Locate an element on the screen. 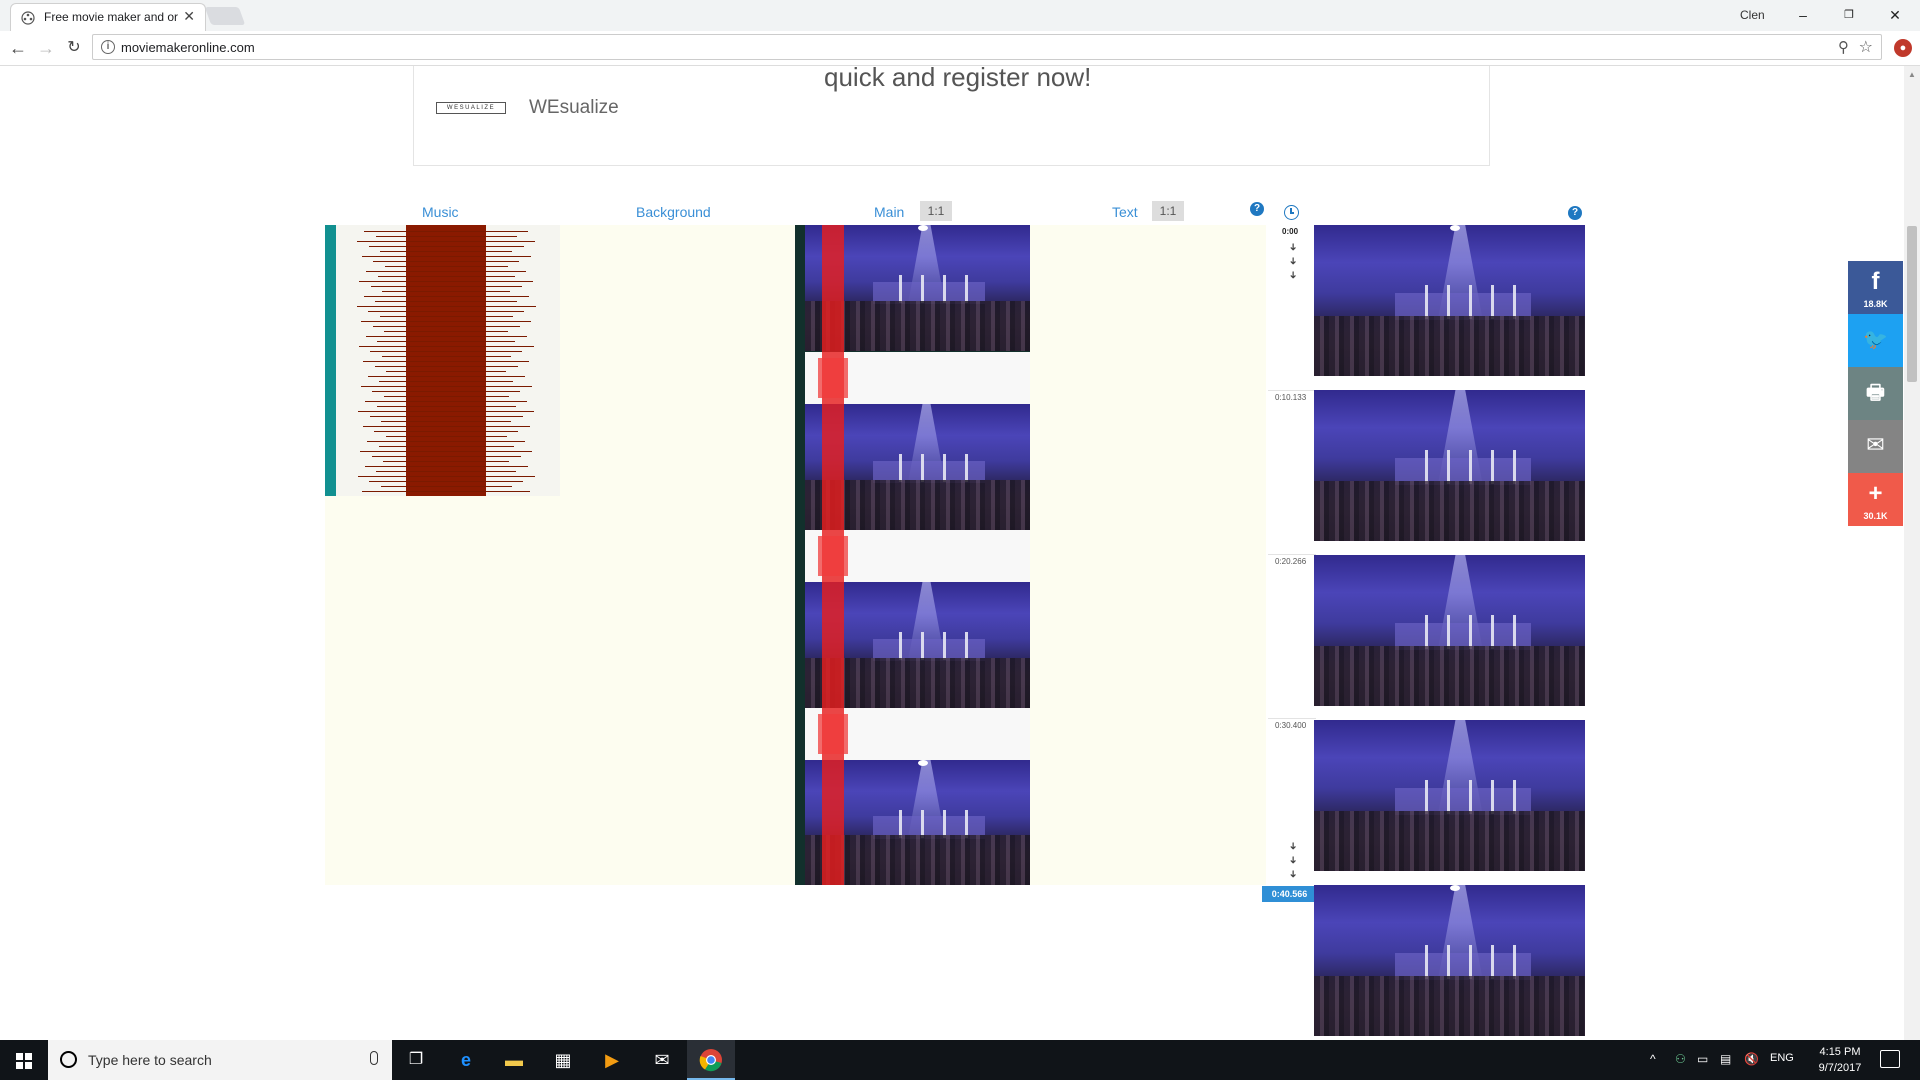  print-button: 🖶 is located at coordinates (1875, 393).